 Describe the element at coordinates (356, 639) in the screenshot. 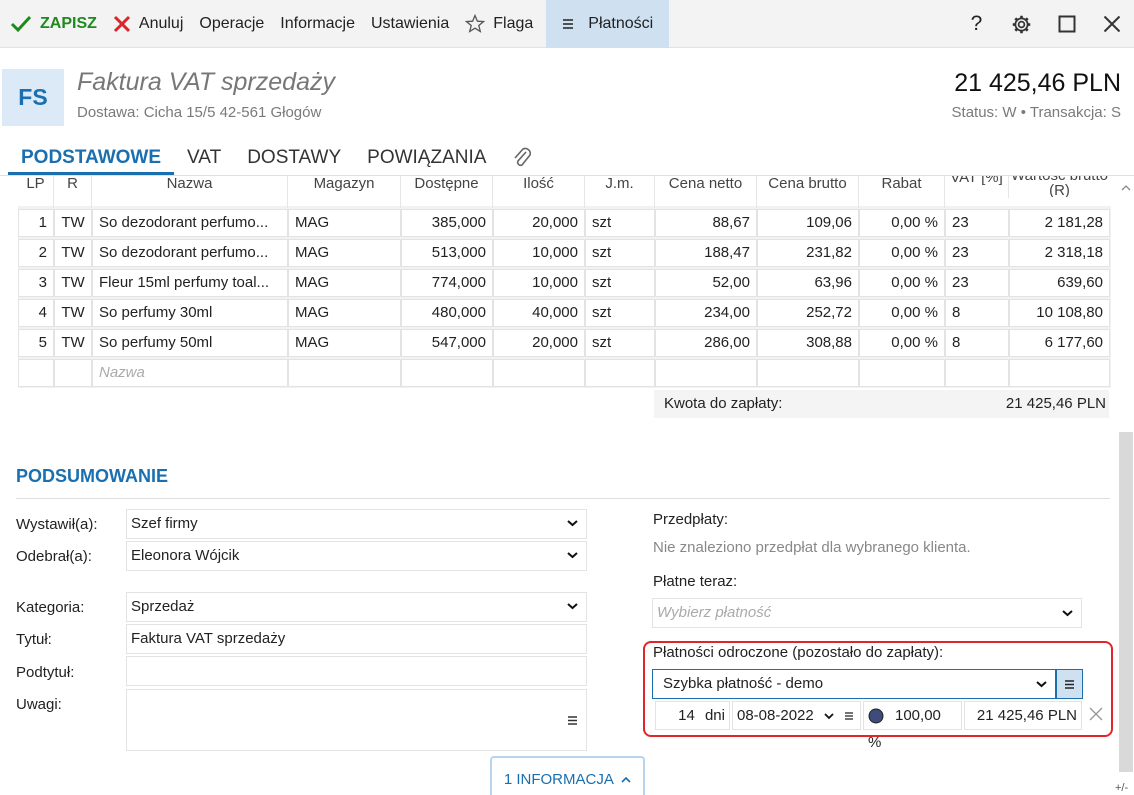

I see `title-input: Faktura VAT sprzedaży` at that location.